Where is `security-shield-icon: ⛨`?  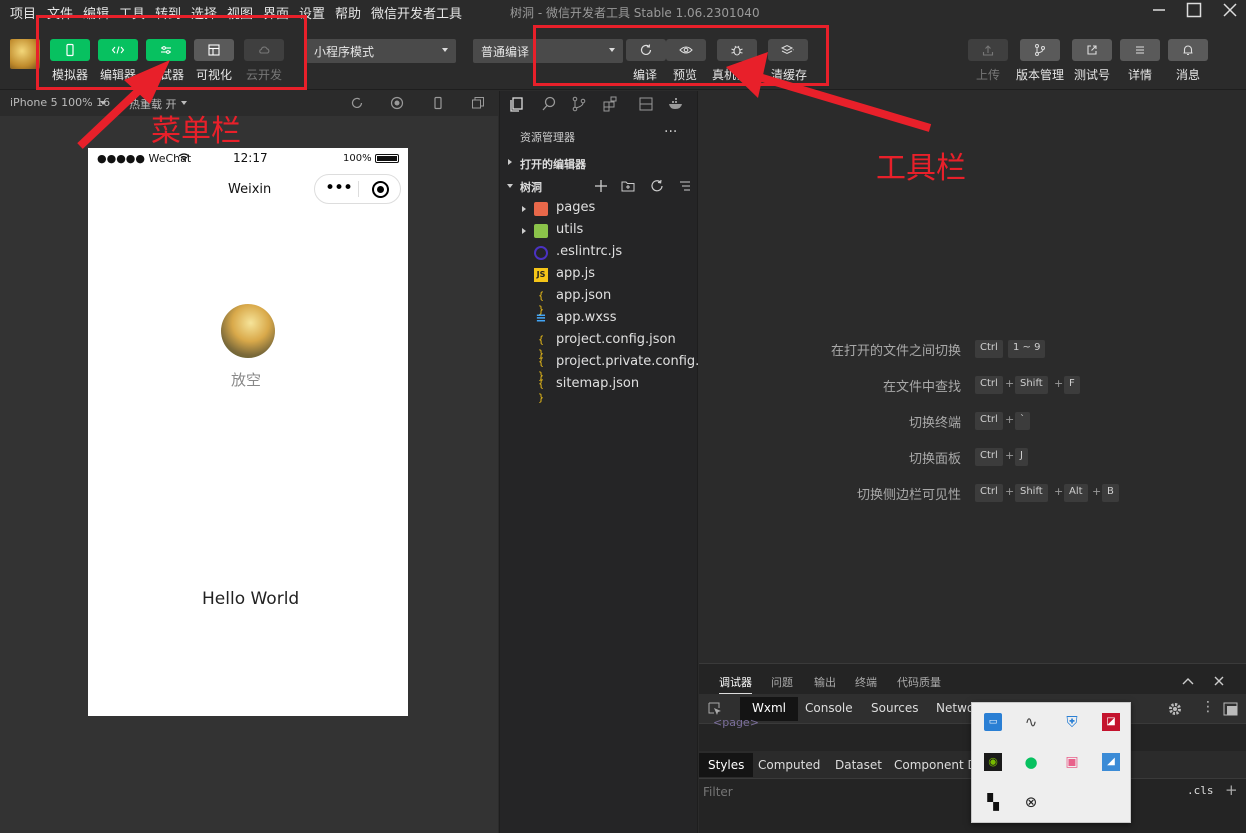 security-shield-icon: ⛨ is located at coordinates (1072, 722).